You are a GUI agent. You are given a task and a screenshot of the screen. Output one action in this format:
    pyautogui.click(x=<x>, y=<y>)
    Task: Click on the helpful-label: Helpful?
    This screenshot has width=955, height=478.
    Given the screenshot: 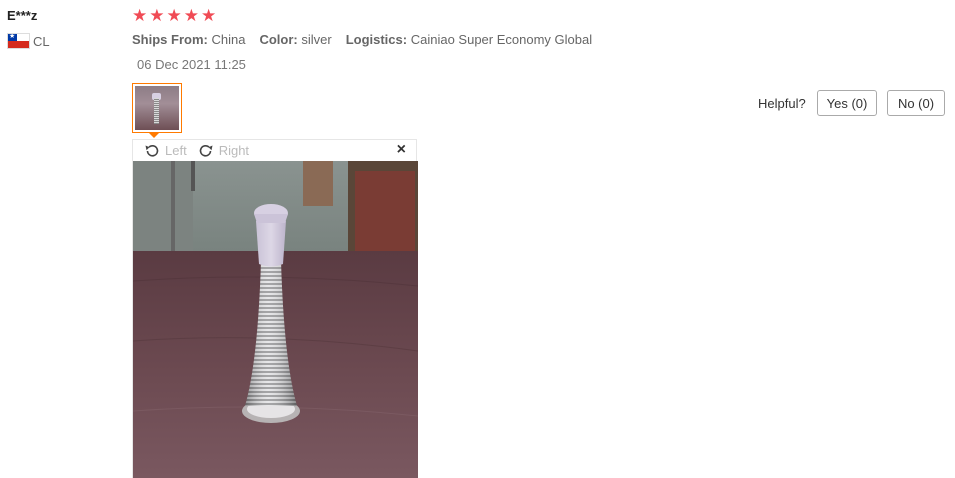 What is the action you would take?
    pyautogui.click(x=782, y=103)
    